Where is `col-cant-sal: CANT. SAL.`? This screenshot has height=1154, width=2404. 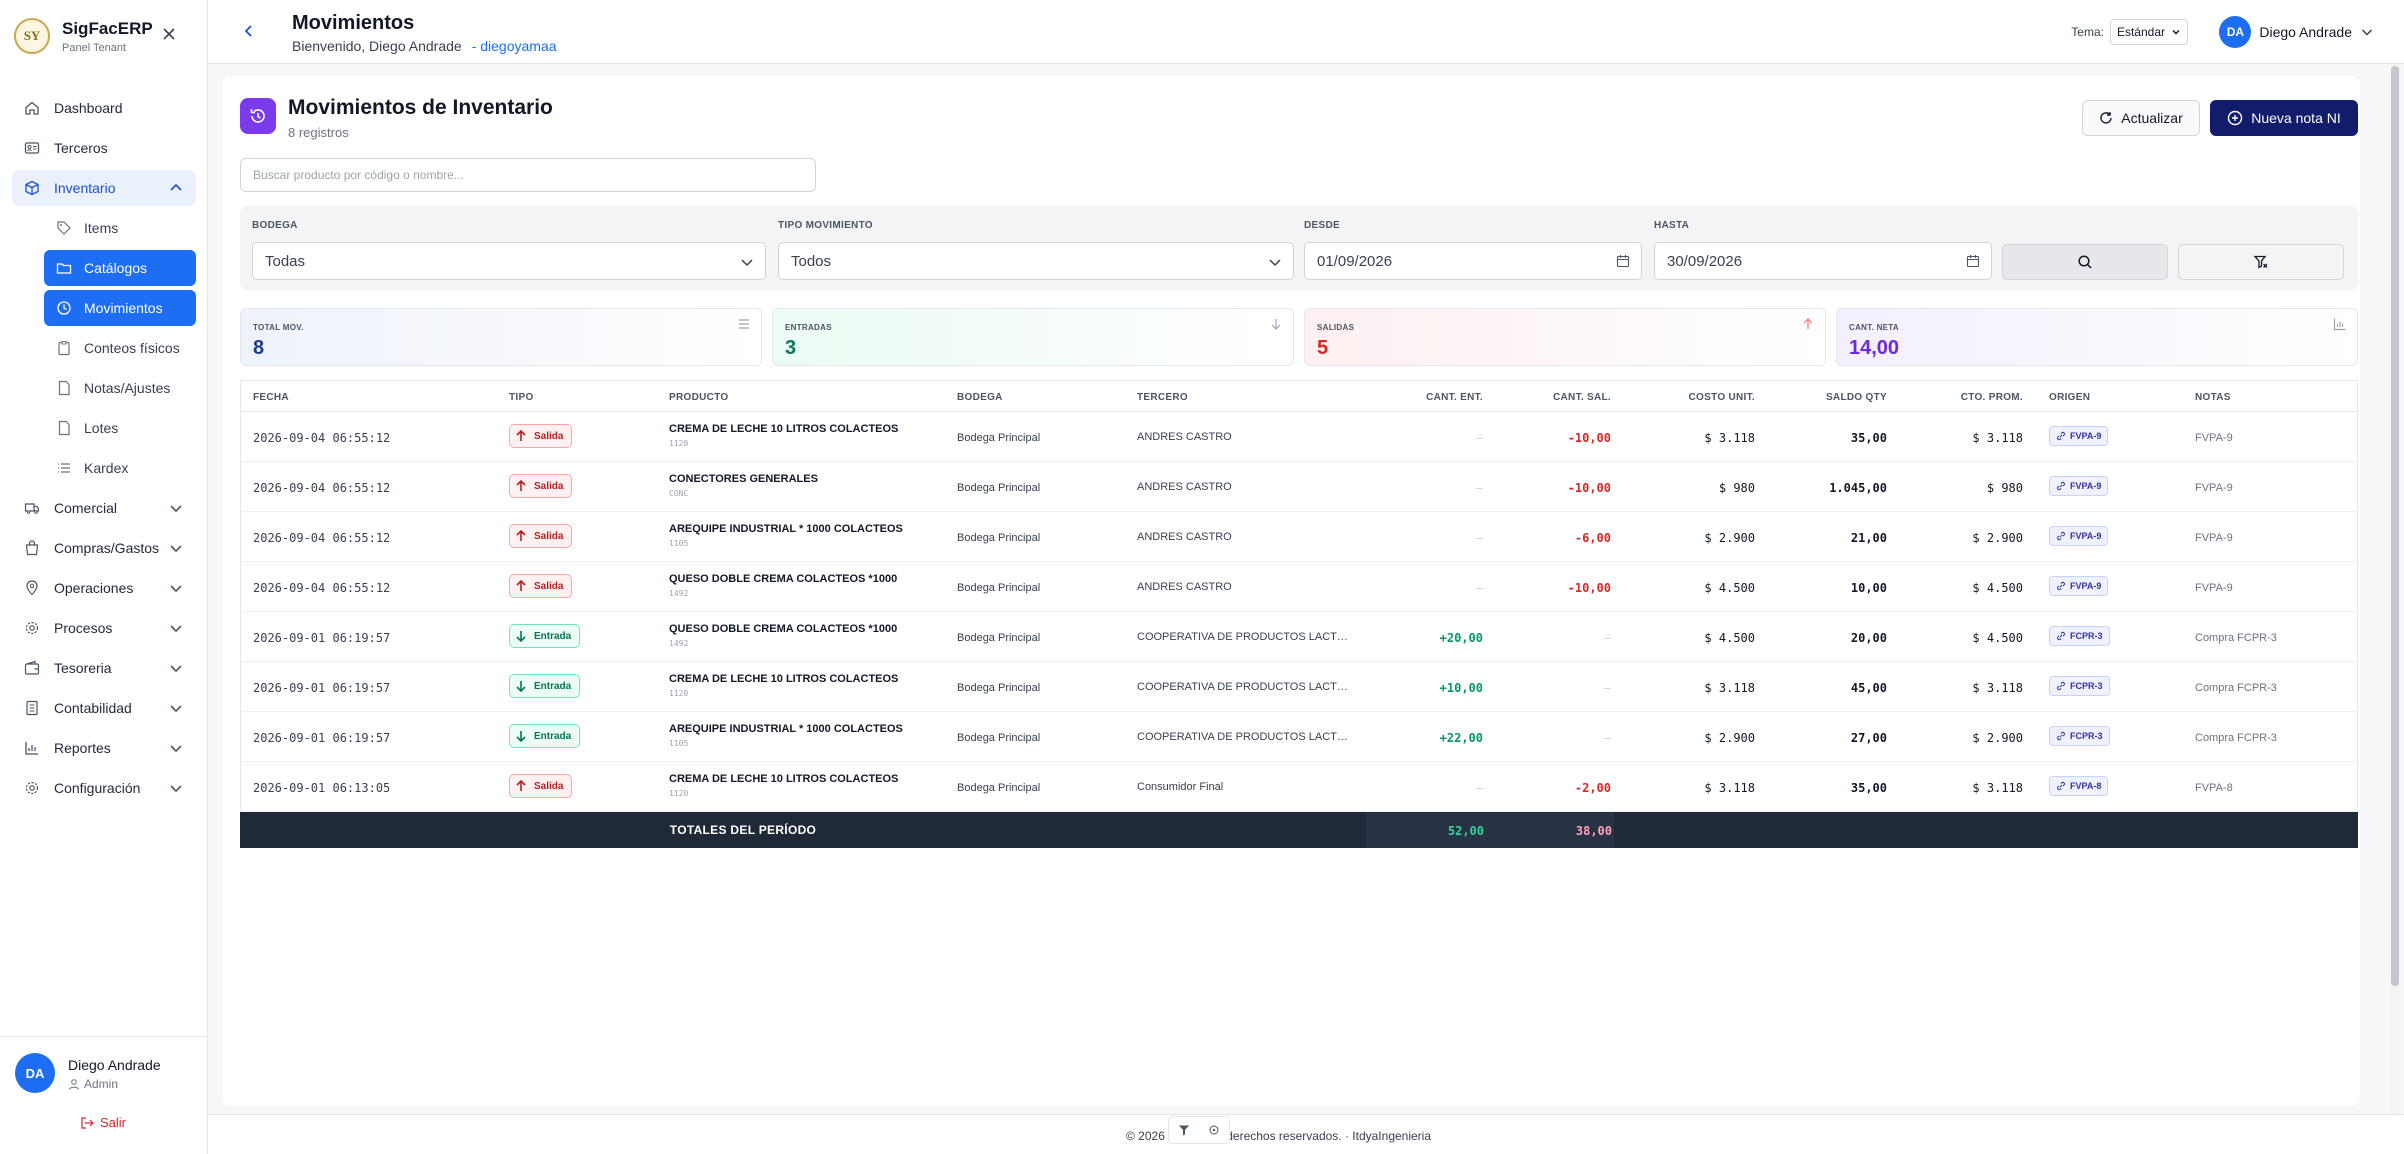
col-cant-sal: CANT. SAL. is located at coordinates (1582, 397).